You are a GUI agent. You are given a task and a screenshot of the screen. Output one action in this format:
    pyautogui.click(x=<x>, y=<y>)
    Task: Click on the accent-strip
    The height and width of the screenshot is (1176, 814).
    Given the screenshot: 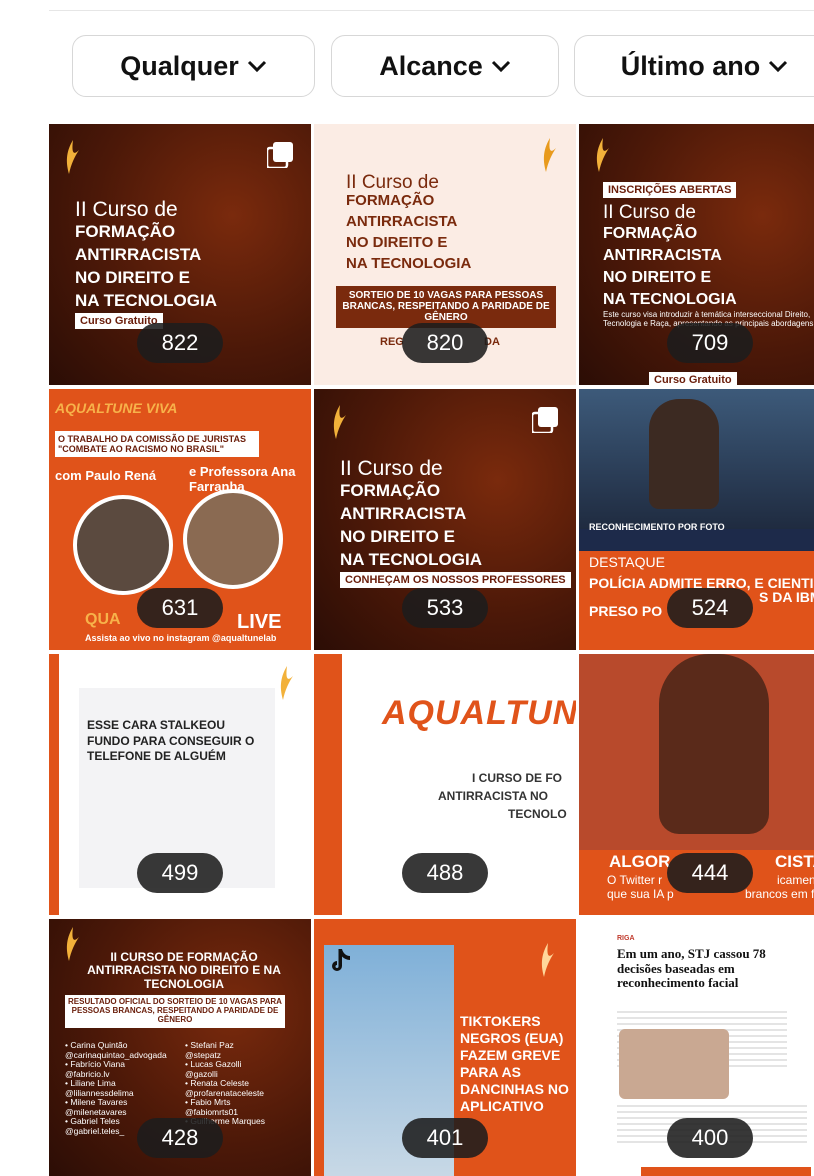 What is the action you would take?
    pyautogui.click(x=328, y=784)
    